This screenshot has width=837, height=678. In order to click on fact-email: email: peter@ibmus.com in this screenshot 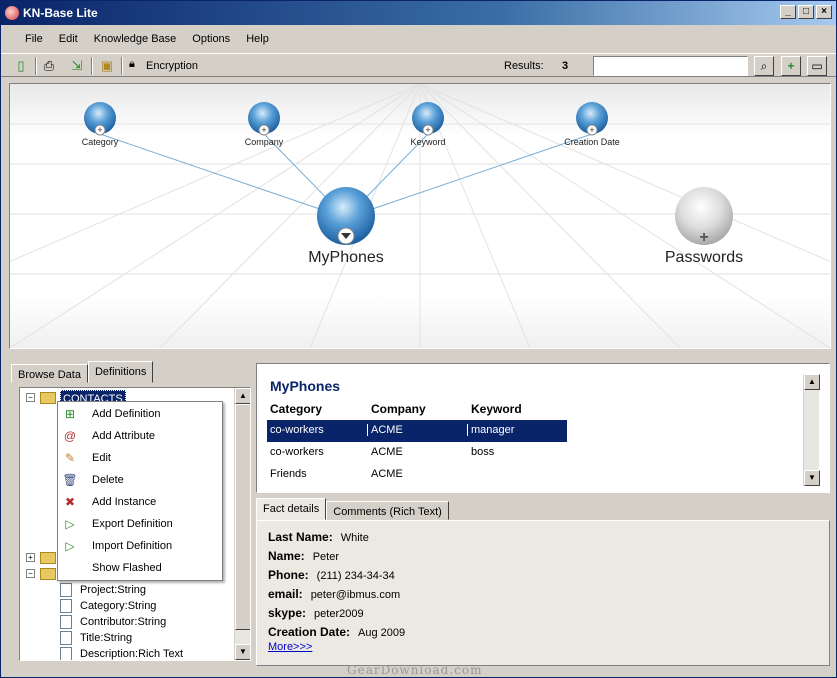, I will do `click(334, 594)`.